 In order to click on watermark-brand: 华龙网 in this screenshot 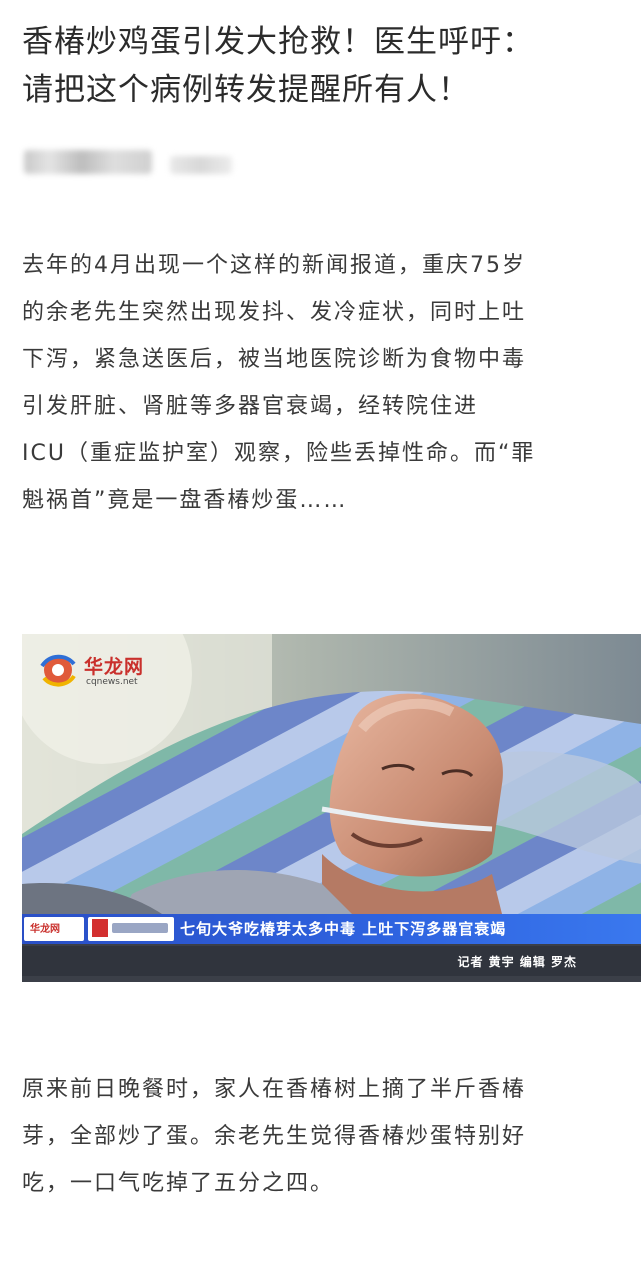, I will do `click(114, 667)`.